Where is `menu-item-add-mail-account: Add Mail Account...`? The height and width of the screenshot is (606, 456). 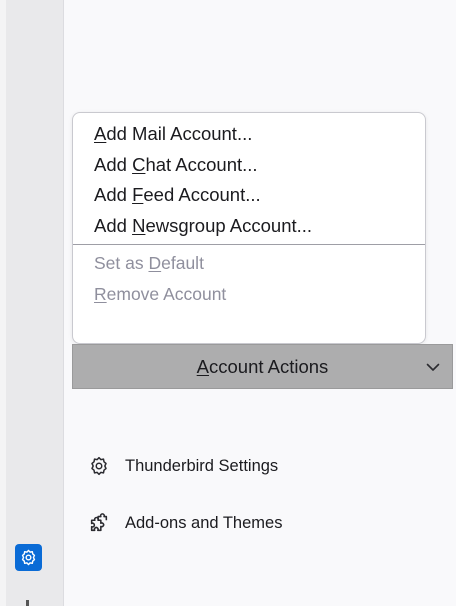 menu-item-add-mail-account: Add Mail Account... is located at coordinates (249, 134).